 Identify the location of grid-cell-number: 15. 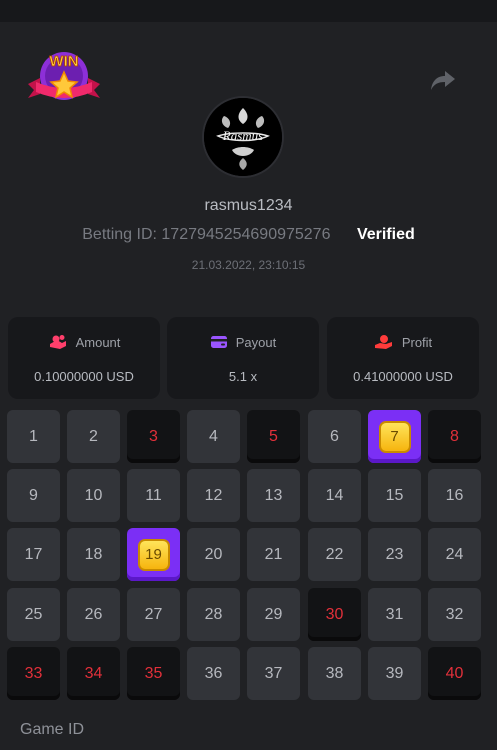
(394, 495).